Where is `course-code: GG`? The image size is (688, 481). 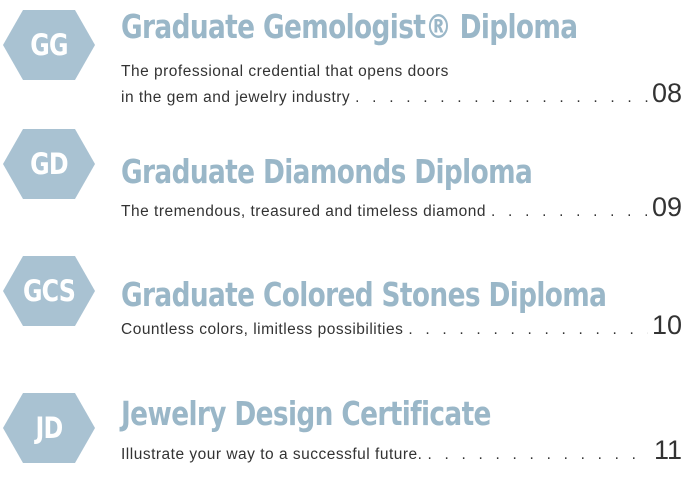 course-code: GG is located at coordinates (49, 45).